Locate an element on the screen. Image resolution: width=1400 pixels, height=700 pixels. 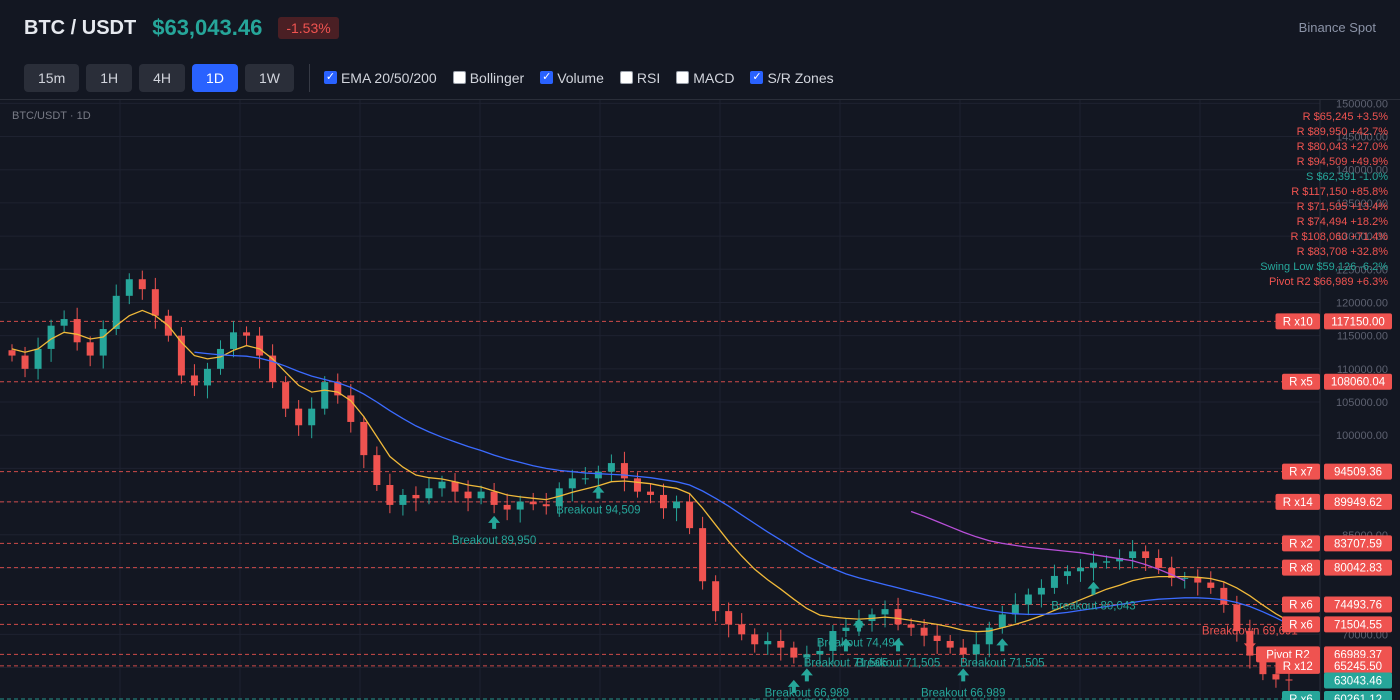
timeframe-1h-button: 1H is located at coordinates (109, 77).